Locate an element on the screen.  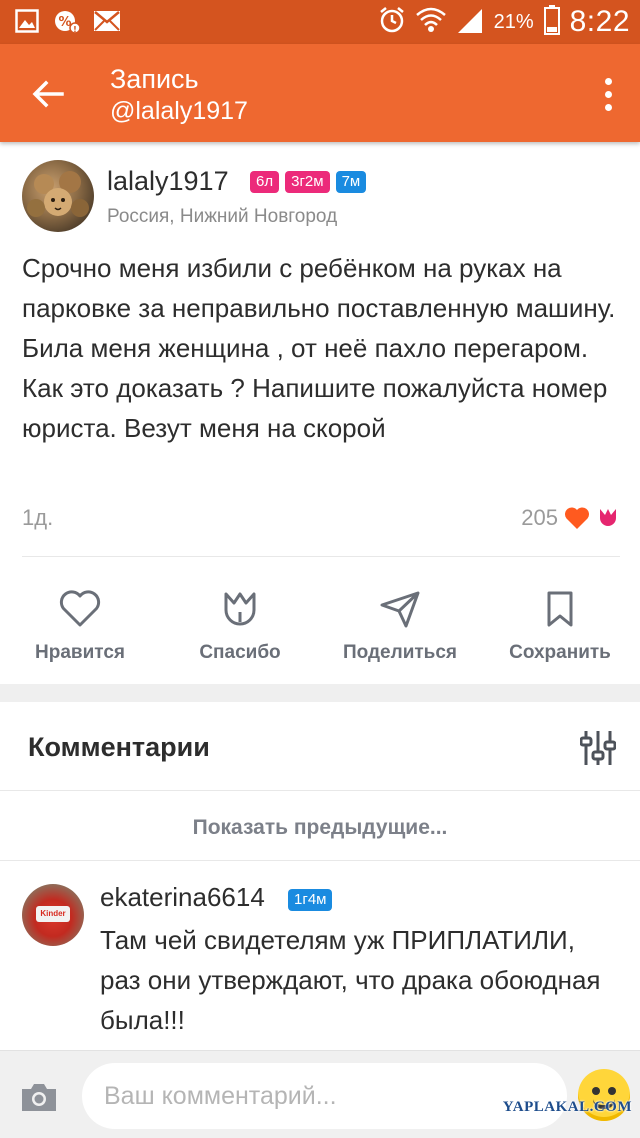
section-separator is located at coordinates (320, 693).